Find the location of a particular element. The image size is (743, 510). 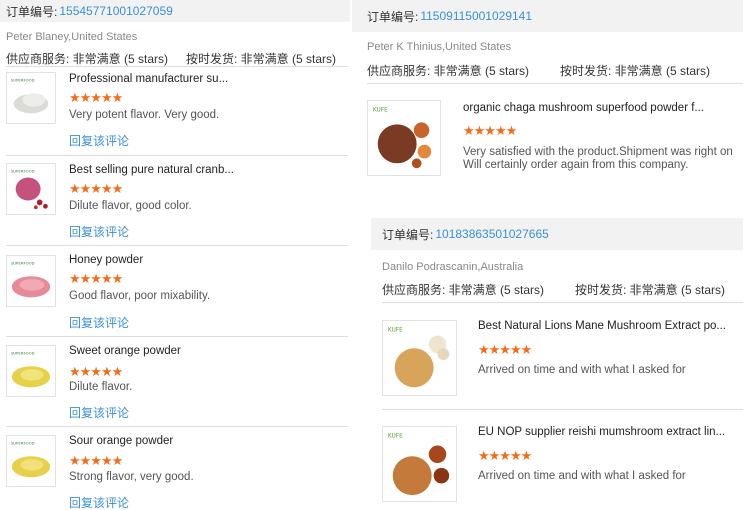

review-comment: Dilute flavor, good color. is located at coordinates (130, 206).